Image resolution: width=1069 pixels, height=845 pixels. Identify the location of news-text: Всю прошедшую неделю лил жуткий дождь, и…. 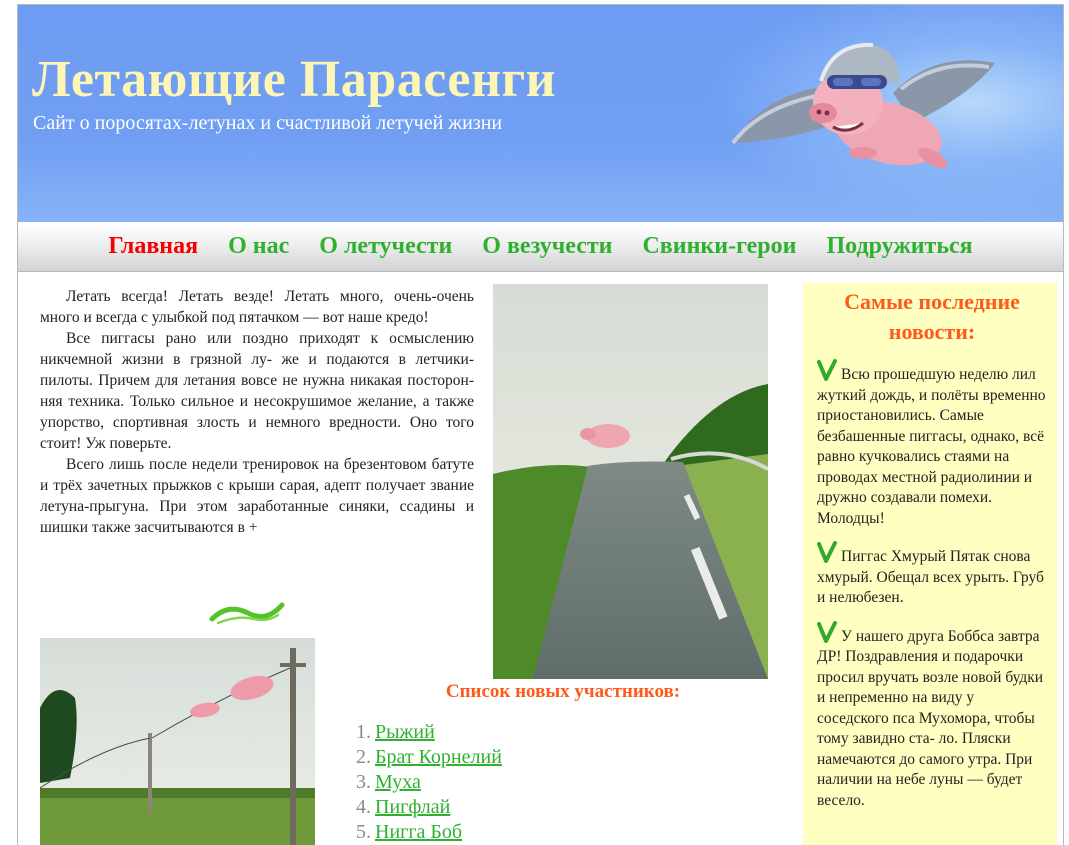
(931, 446).